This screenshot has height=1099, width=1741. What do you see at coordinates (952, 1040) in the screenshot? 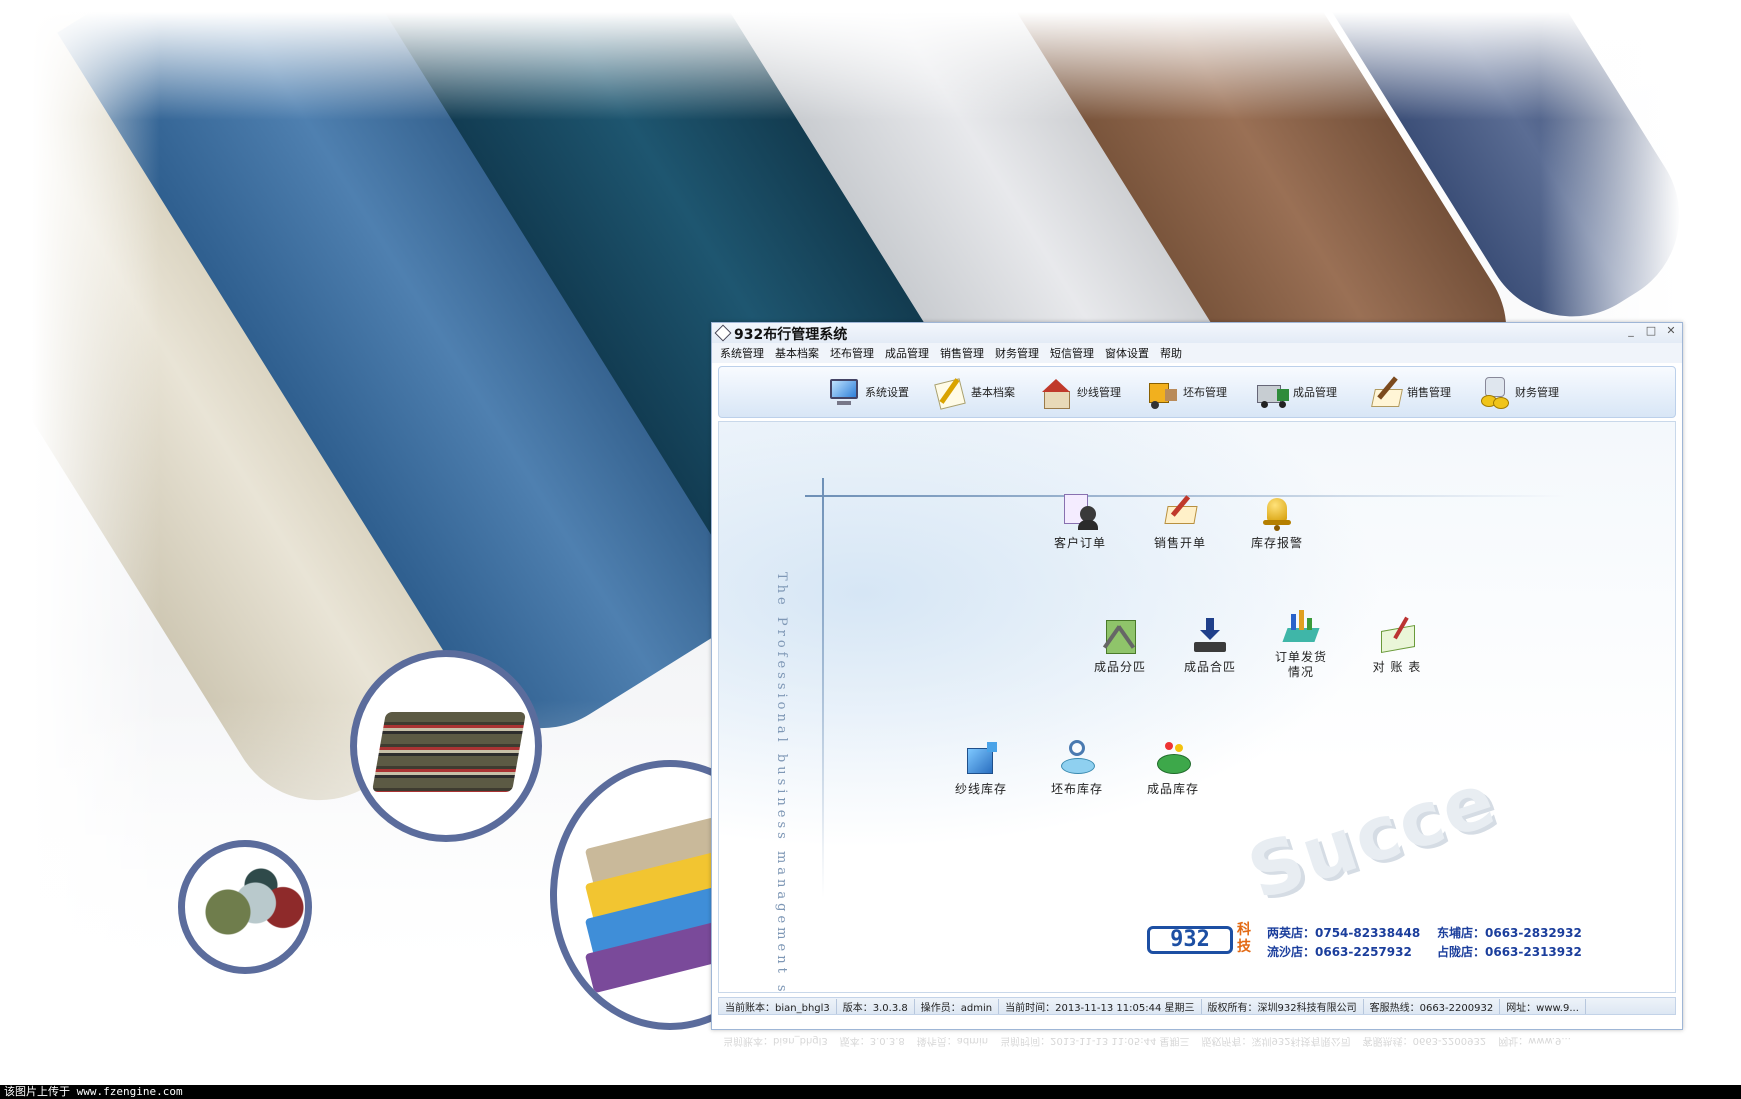
I see `reflect-operator: 操作员：admin` at bounding box center [952, 1040].